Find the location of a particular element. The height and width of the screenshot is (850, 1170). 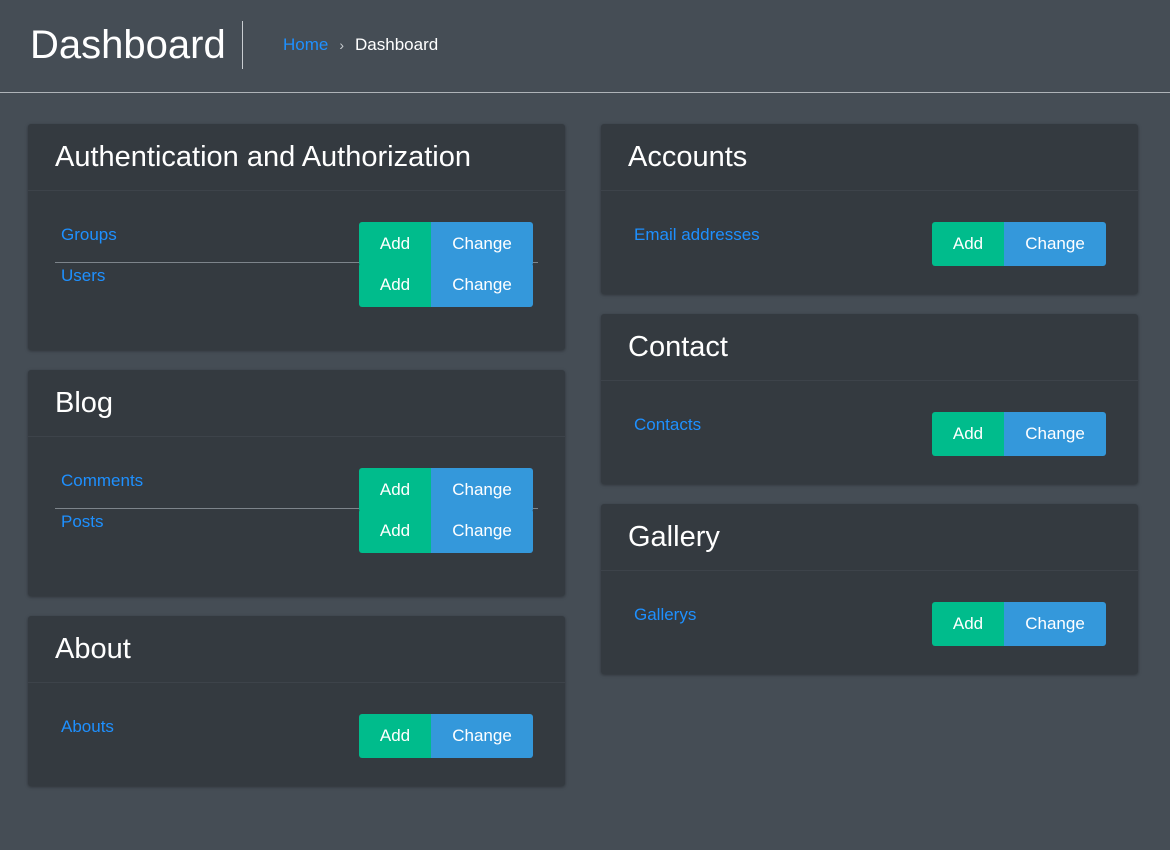

model-row-users: Users Add Change is located at coordinates (296, 290).